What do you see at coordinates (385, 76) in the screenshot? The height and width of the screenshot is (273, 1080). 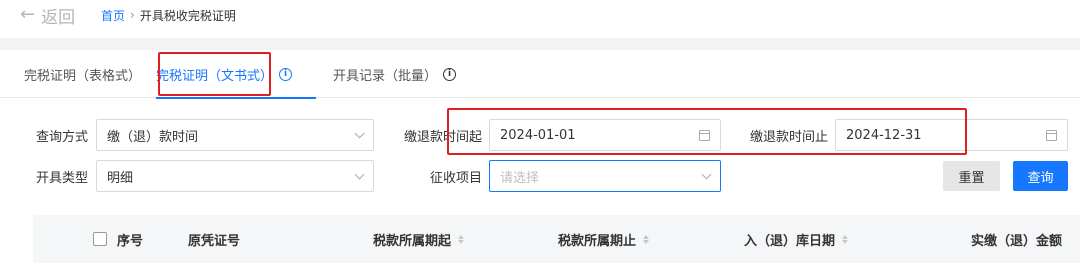 I see `tab-label: 开具记录（批量）` at bounding box center [385, 76].